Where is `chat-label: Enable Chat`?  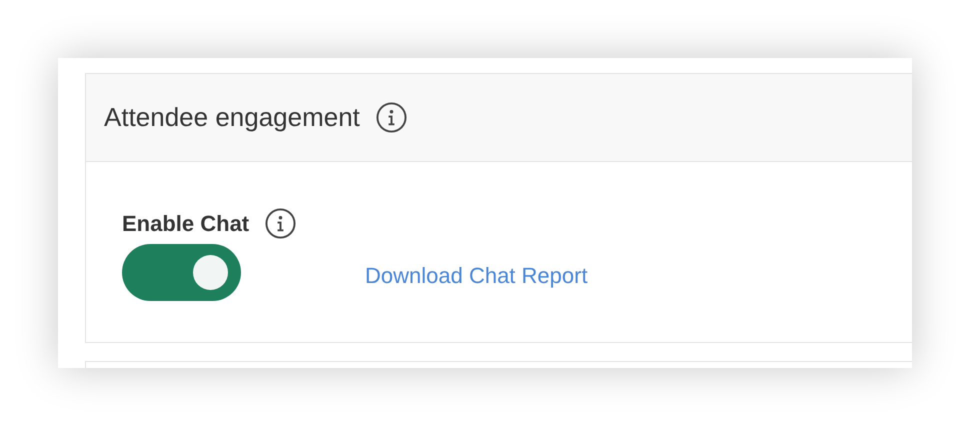 chat-label: Enable Chat is located at coordinates (186, 224).